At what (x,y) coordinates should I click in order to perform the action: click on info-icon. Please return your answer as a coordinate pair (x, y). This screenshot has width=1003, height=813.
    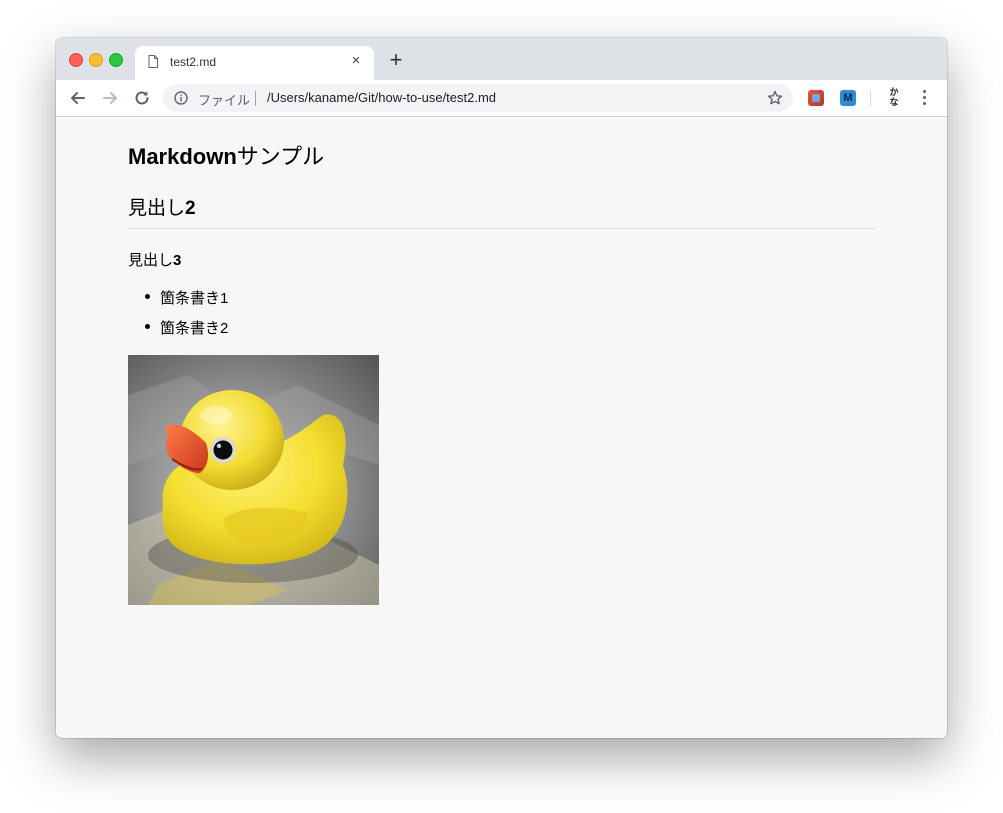
    Looking at the image, I should click on (181, 98).